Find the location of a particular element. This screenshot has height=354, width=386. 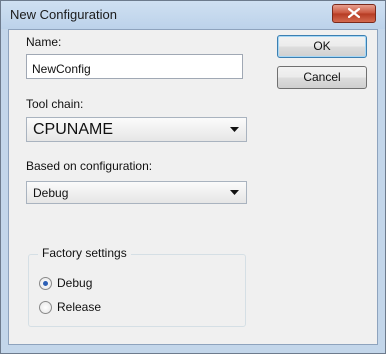

window-title: New Configuration is located at coordinates (63, 14).